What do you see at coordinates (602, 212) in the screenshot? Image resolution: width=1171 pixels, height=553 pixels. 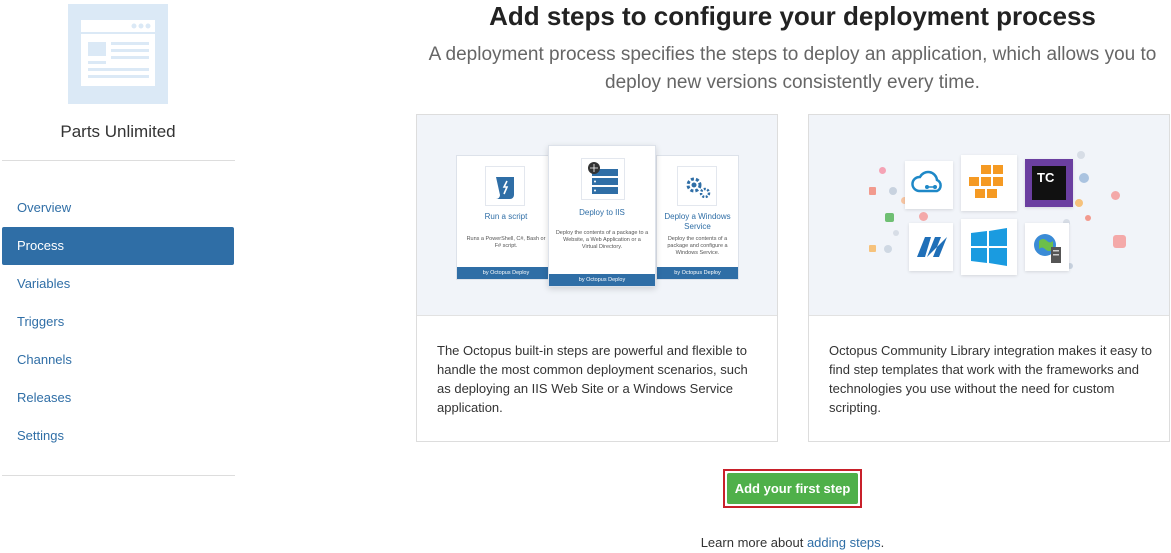 I see `step-title: Deploy to IIS` at bounding box center [602, 212].